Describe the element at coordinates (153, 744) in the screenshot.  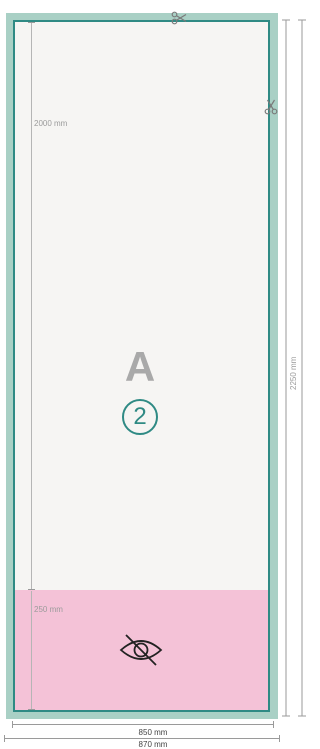
I see `total-width-label: 870 mm` at that location.